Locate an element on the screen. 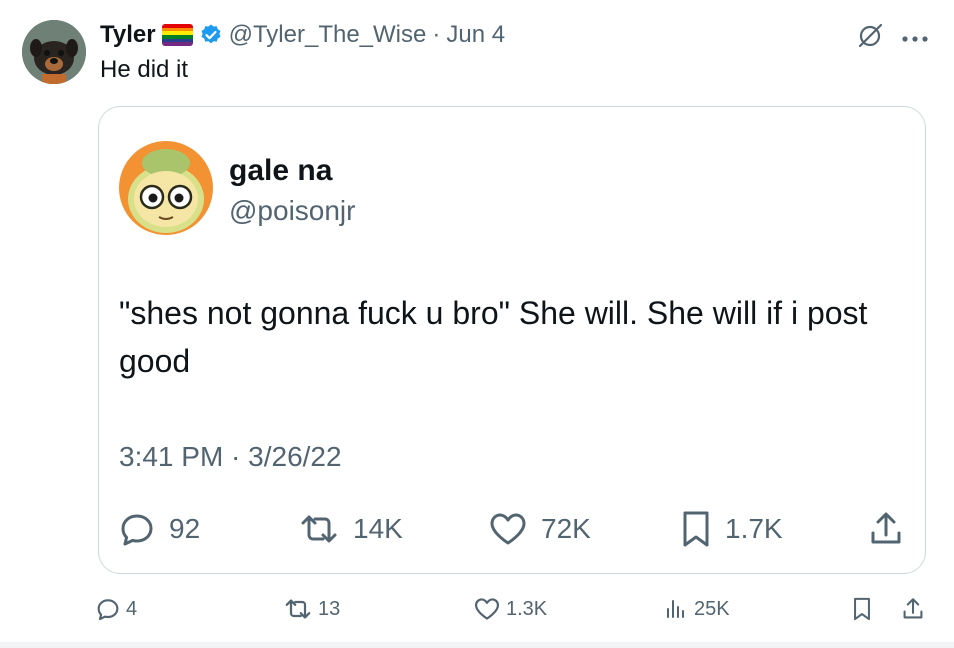  author-avatar is located at coordinates (54, 52).